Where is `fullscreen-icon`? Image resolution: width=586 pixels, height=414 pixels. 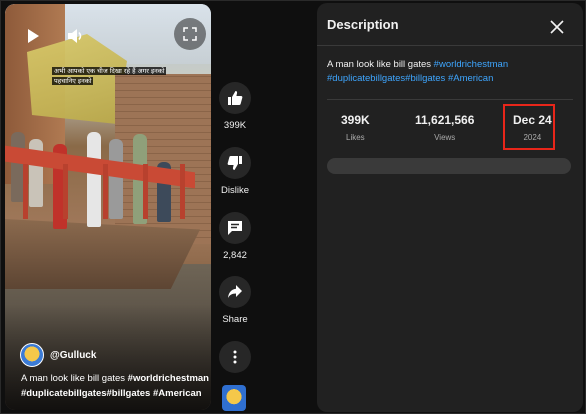
fullscreen-icon is located at coordinates (190, 34).